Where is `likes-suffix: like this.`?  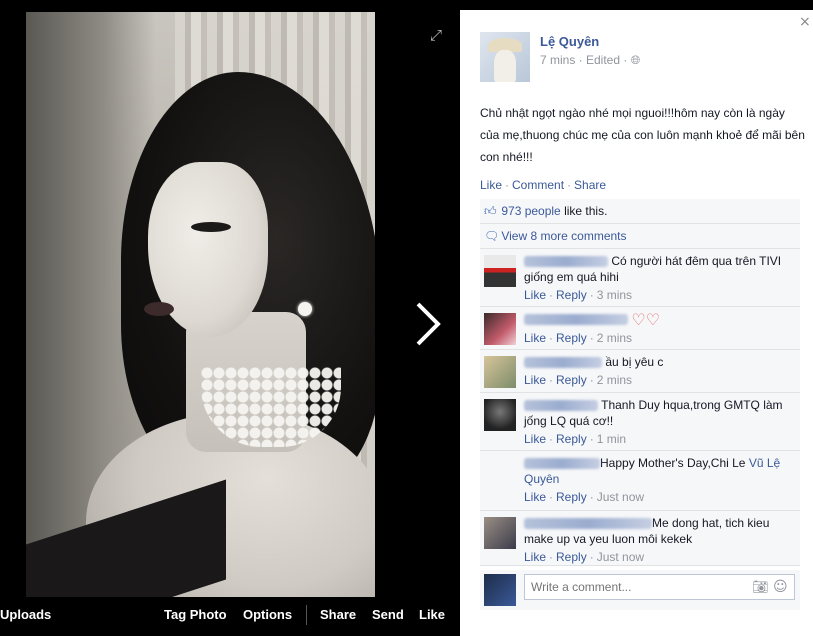
likes-suffix: like this. is located at coordinates (586, 211).